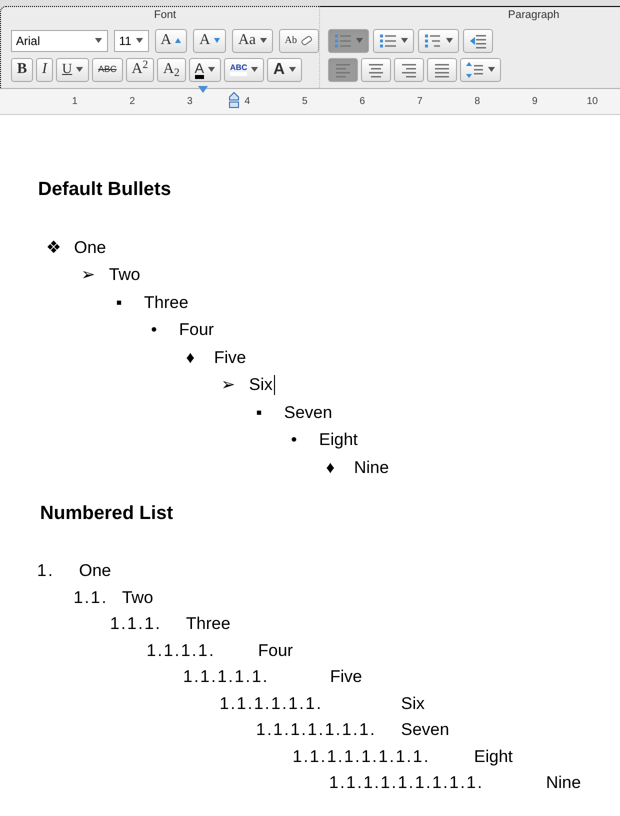  What do you see at coordinates (284, 70) in the screenshot?
I see `text-effects-button: A` at bounding box center [284, 70].